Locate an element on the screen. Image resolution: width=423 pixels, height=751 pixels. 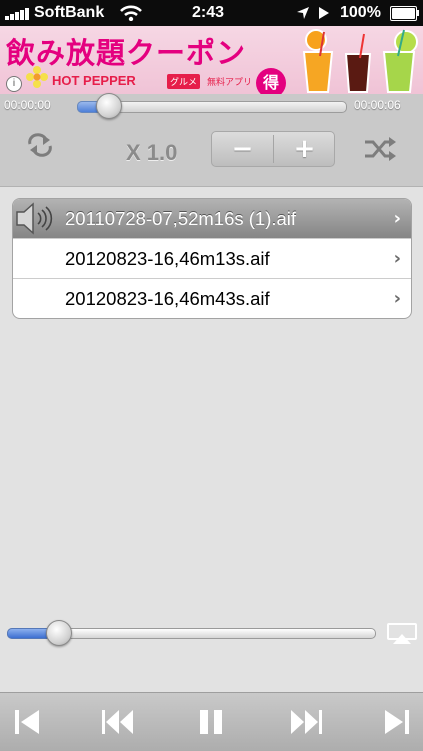
skip-to-start-icon is located at coordinates (27, 722).